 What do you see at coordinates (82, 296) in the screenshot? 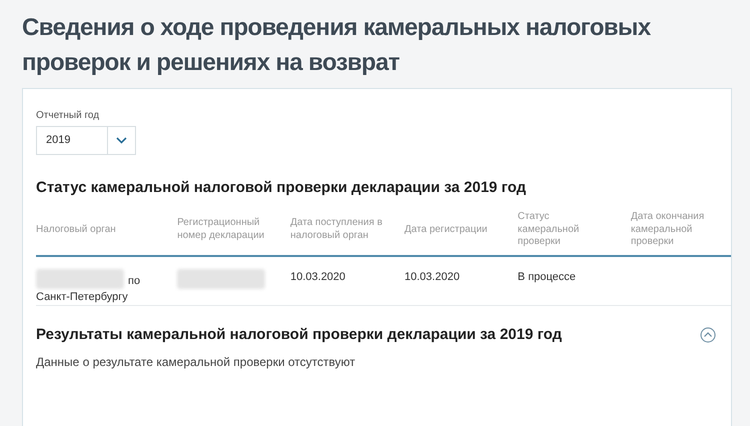
I see `table-cell: Санкт-Петербургу` at bounding box center [82, 296].